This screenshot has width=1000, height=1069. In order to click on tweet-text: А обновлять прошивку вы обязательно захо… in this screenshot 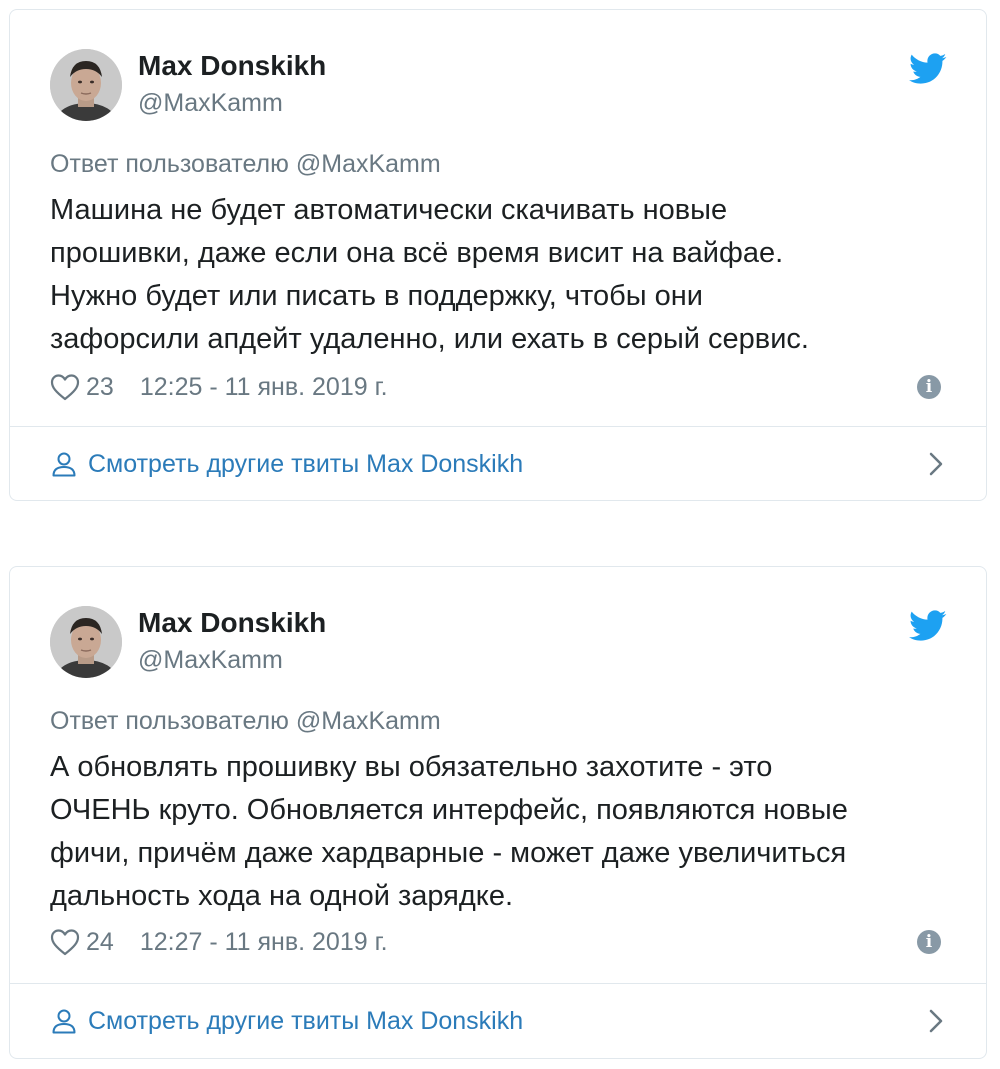, I will do `click(449, 831)`.